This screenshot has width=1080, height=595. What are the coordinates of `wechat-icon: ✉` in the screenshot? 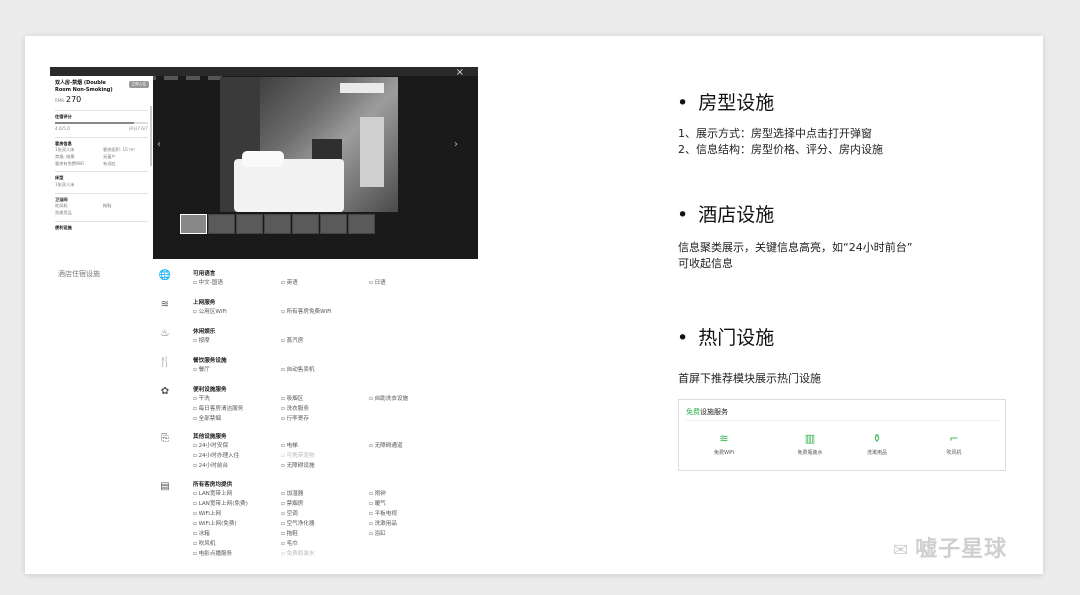 It's located at (901, 550).